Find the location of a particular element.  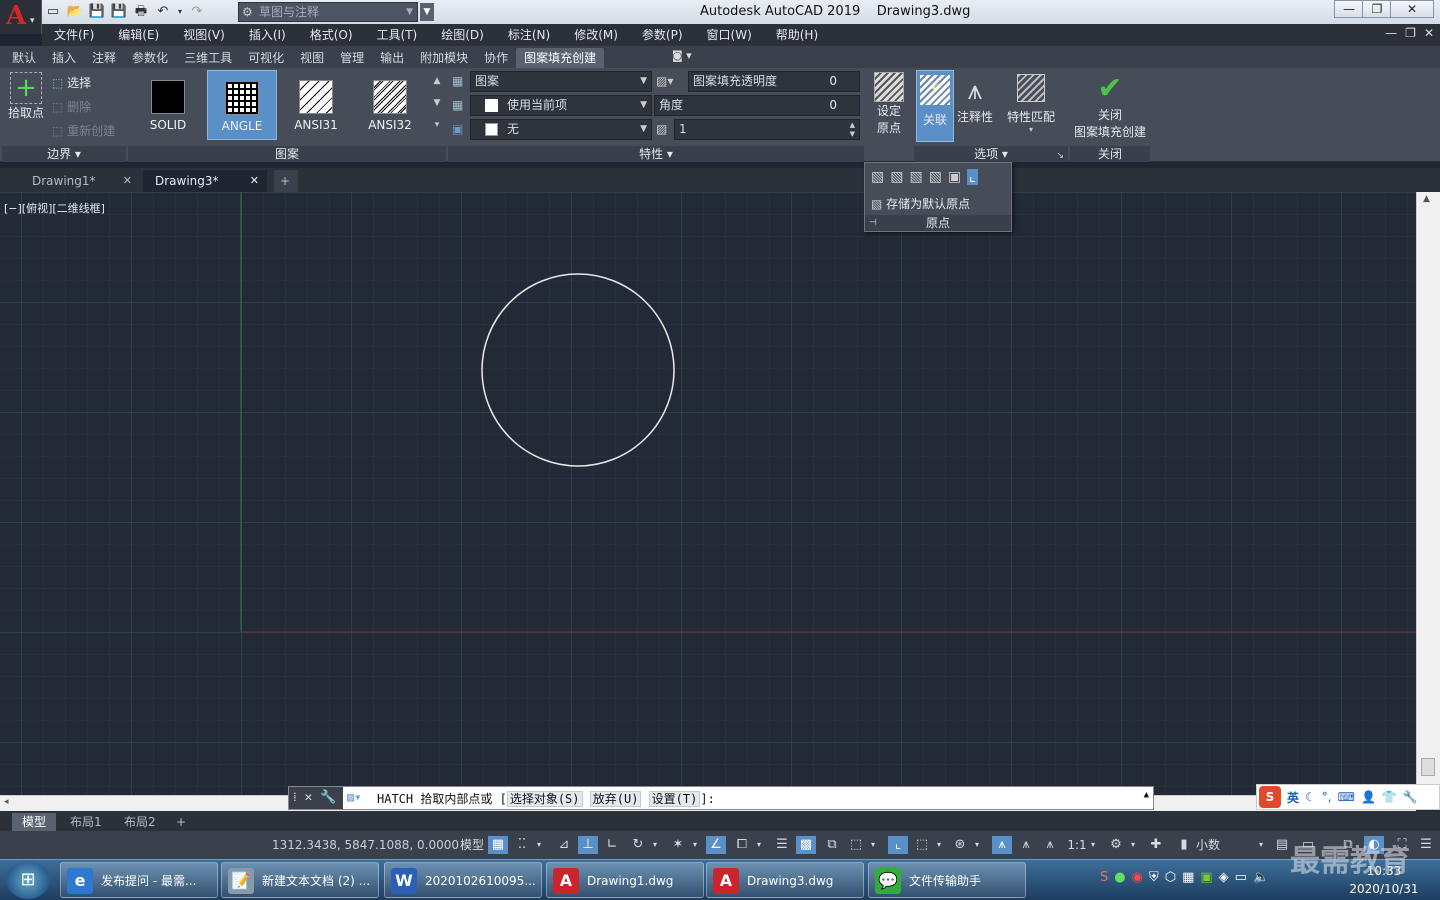

ribbon-tab-4: 三维工具 is located at coordinates (208, 58).